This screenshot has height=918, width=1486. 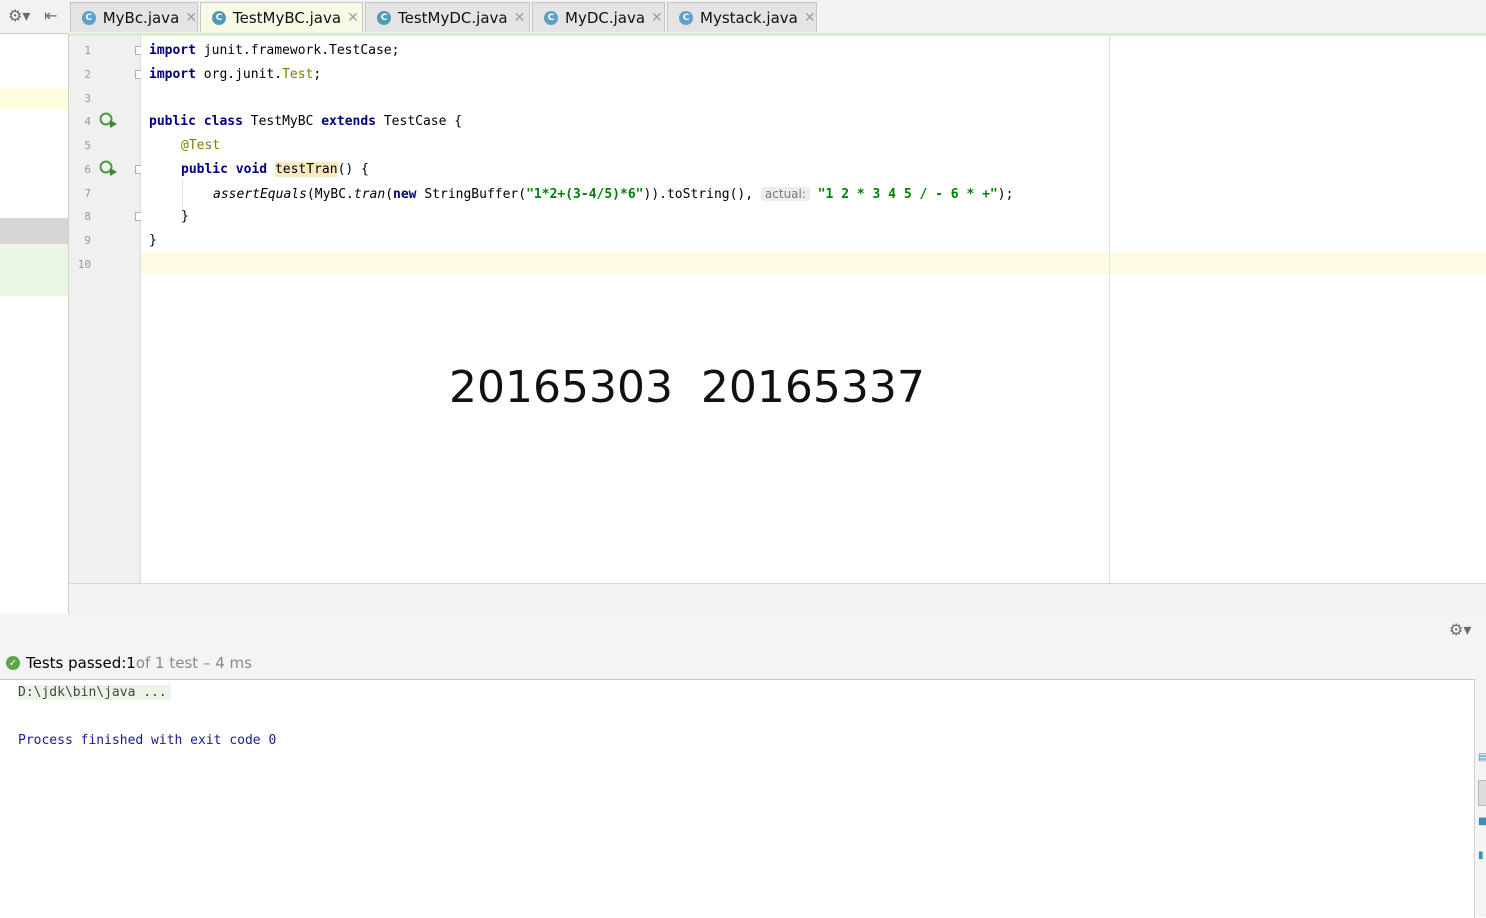 What do you see at coordinates (785, 194) in the screenshot?
I see `parameter-hint: actual:` at bounding box center [785, 194].